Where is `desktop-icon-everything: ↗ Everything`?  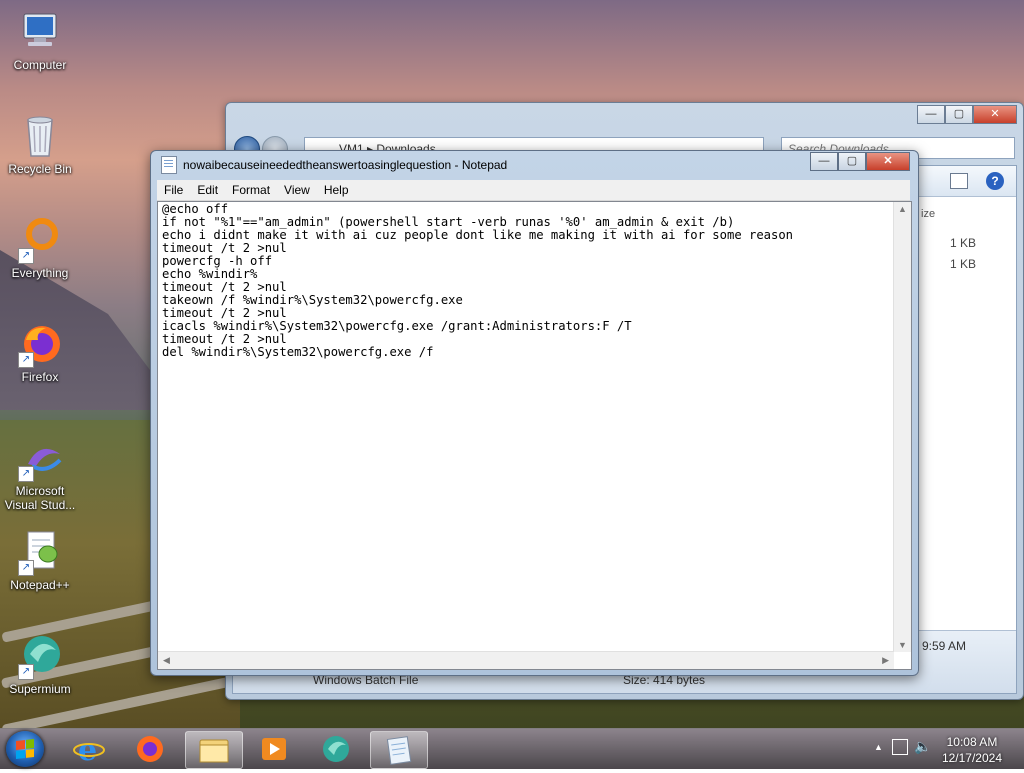
desktop-icon-everything: ↗ Everything is located at coordinates (40, 248).